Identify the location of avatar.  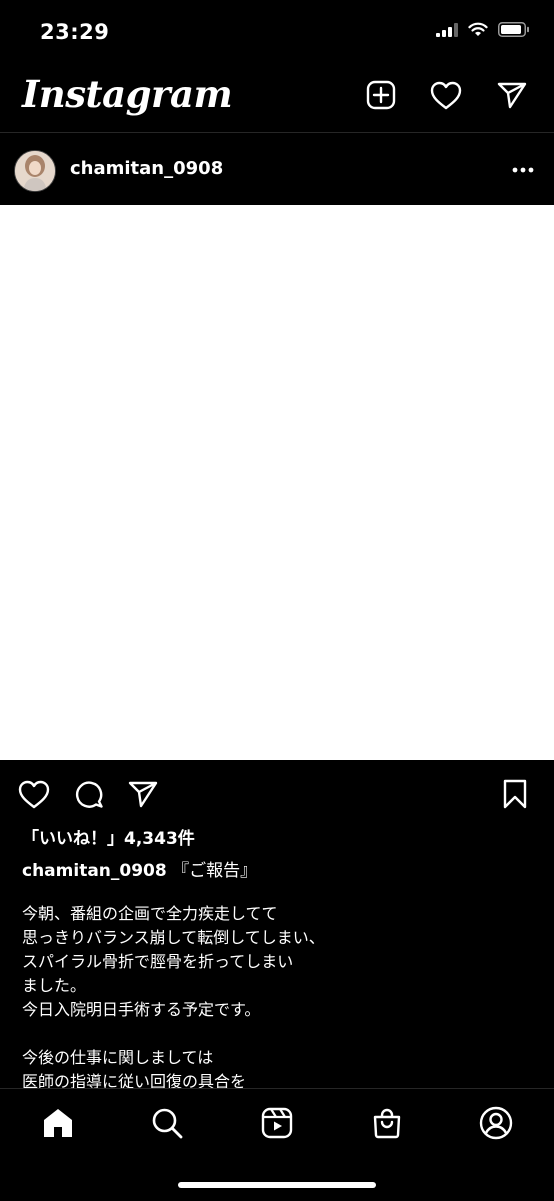
(35, 171).